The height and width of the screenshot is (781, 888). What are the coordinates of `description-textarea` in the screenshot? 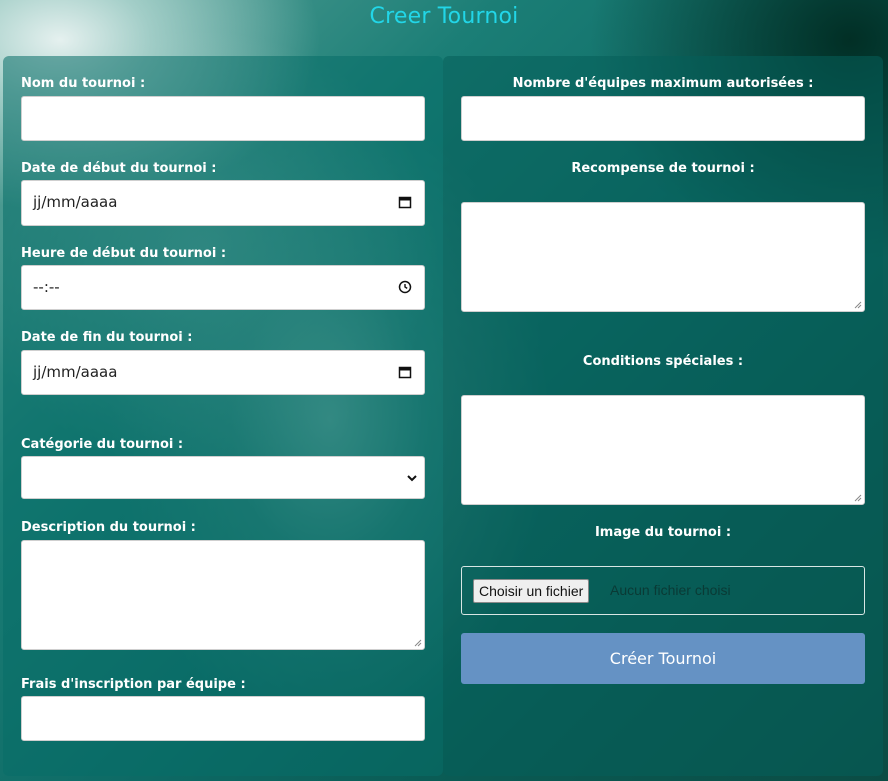 It's located at (223, 595).